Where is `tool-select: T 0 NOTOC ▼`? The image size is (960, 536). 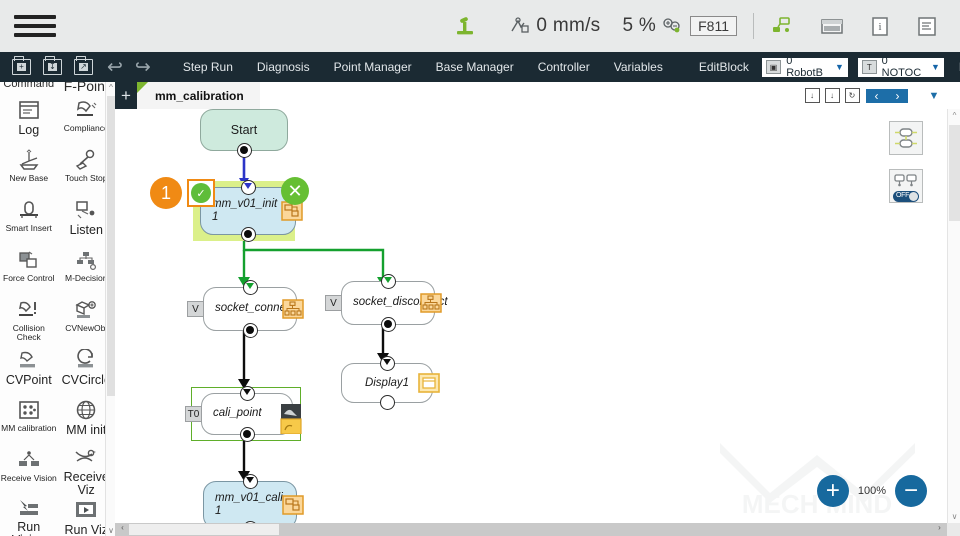 tool-select: T 0 NOTOC ▼ is located at coordinates (900, 67).